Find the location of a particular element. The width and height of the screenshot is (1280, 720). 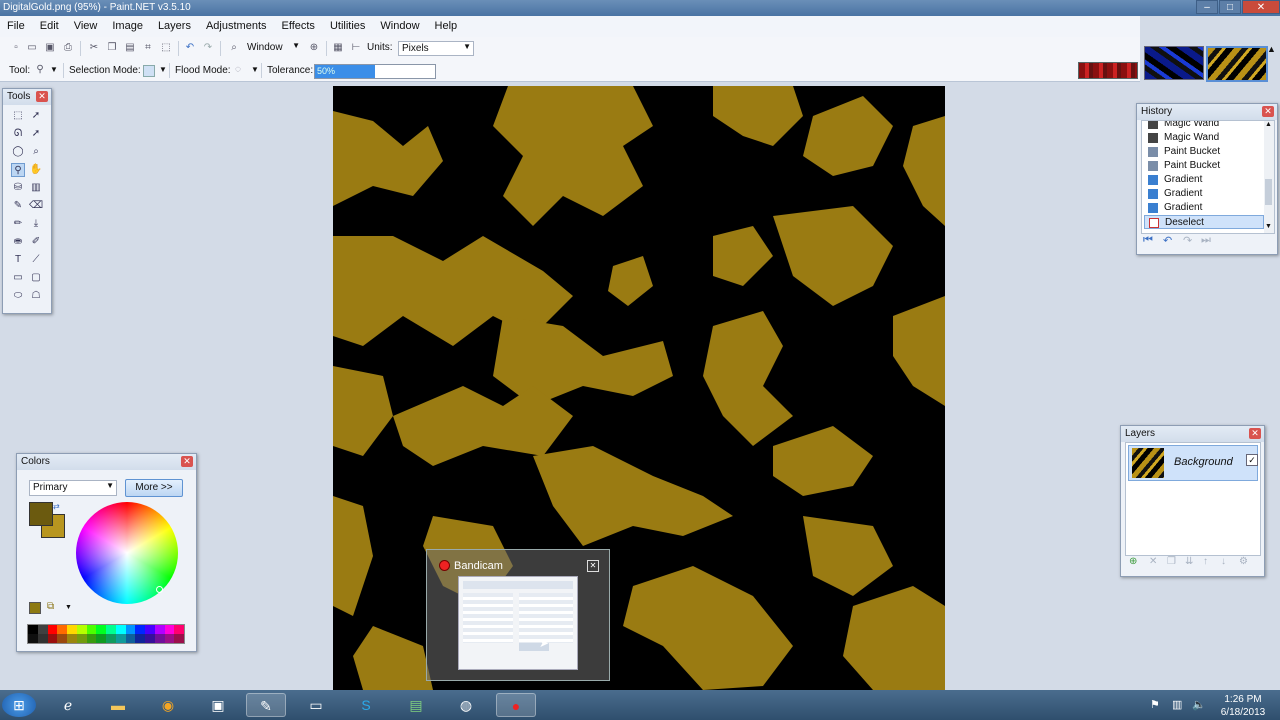

gradient-icon: ▥ is located at coordinates (36, 188).